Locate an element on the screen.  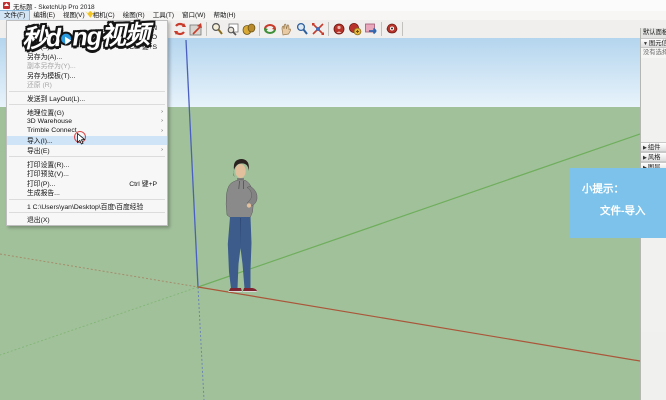
image-export-icon is located at coordinates (371, 29).